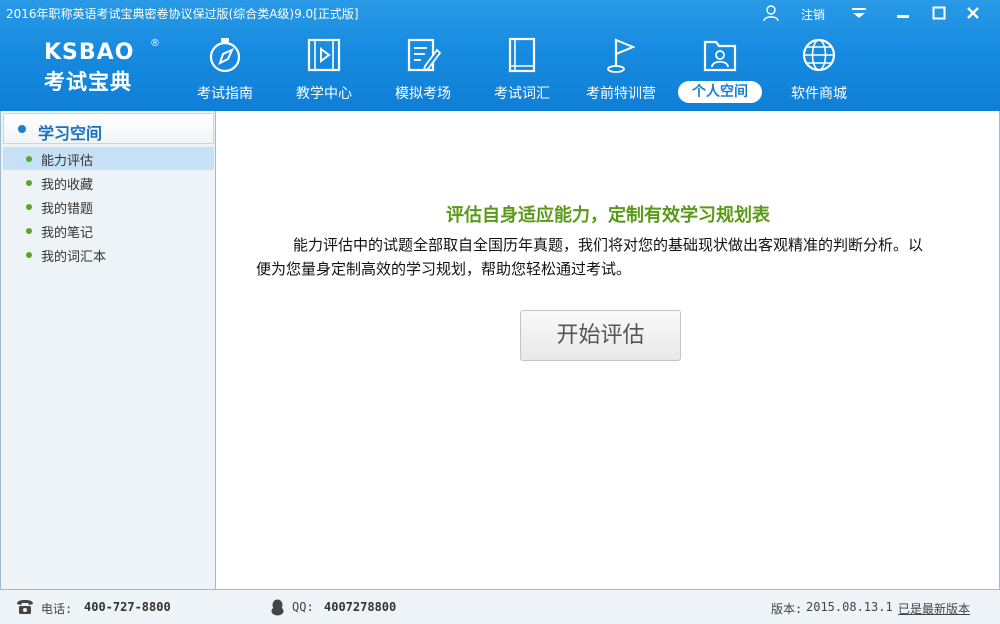 The width and height of the screenshot is (1000, 624). What do you see at coordinates (787, 609) in the screenshot?
I see `version-label: 版本:` at bounding box center [787, 609].